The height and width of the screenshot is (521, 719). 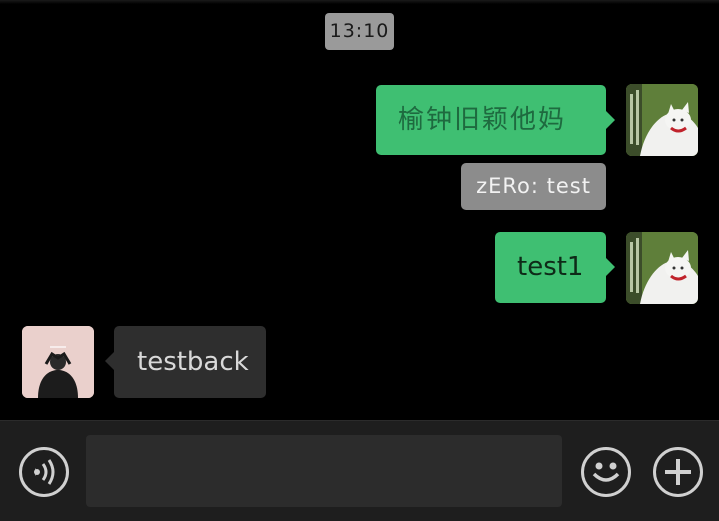 I want to click on top-edge, so click(x=359, y=2).